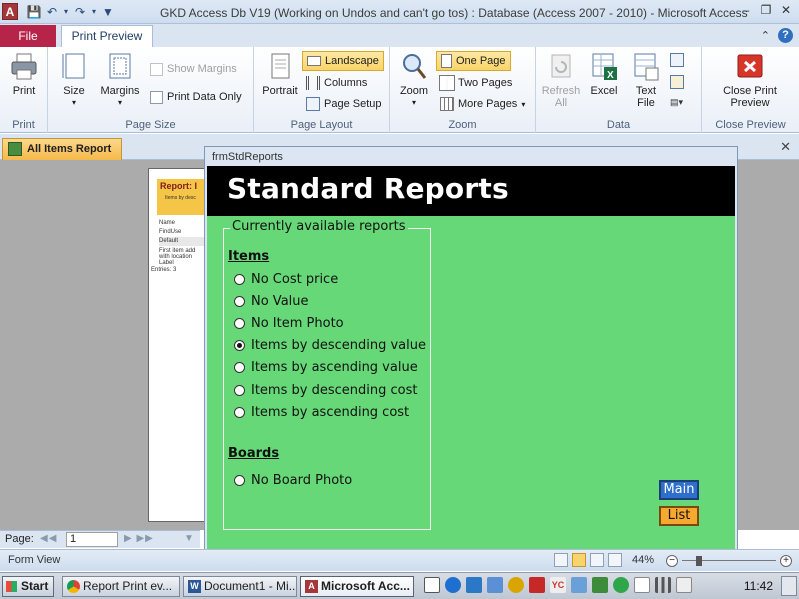  Describe the element at coordinates (293, 480) in the screenshot. I see `radio-no-board-photo: No Board Photo` at that location.